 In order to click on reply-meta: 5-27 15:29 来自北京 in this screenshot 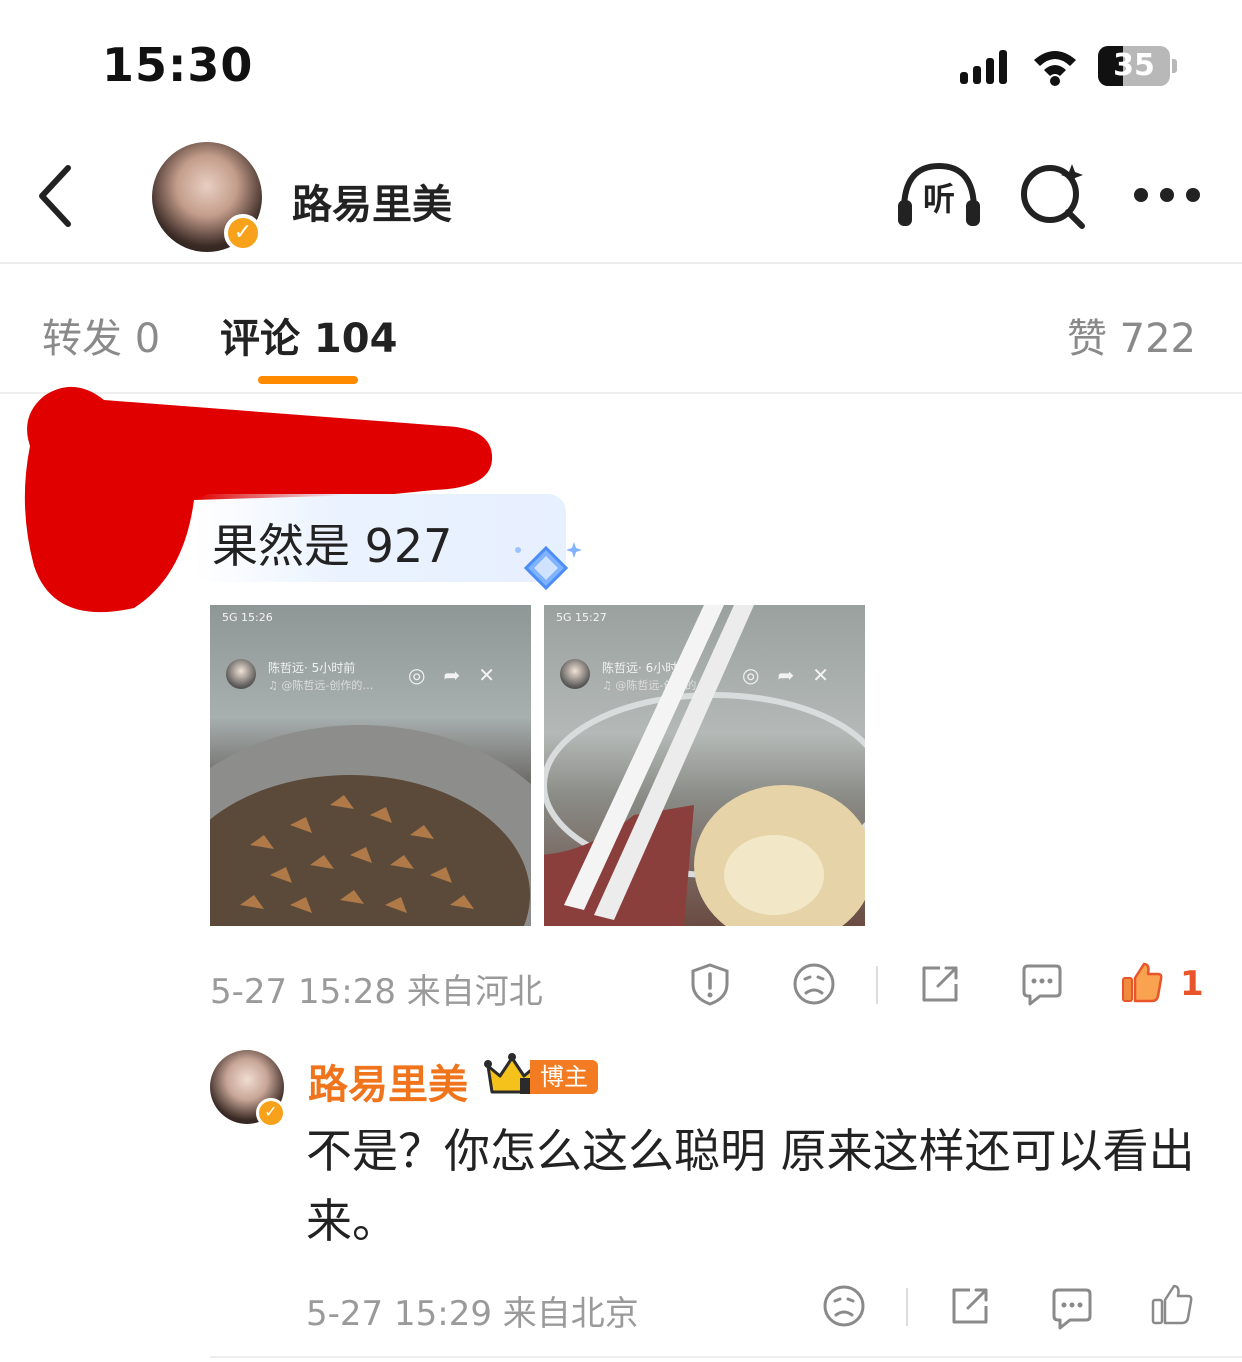, I will do `click(472, 1314)`.